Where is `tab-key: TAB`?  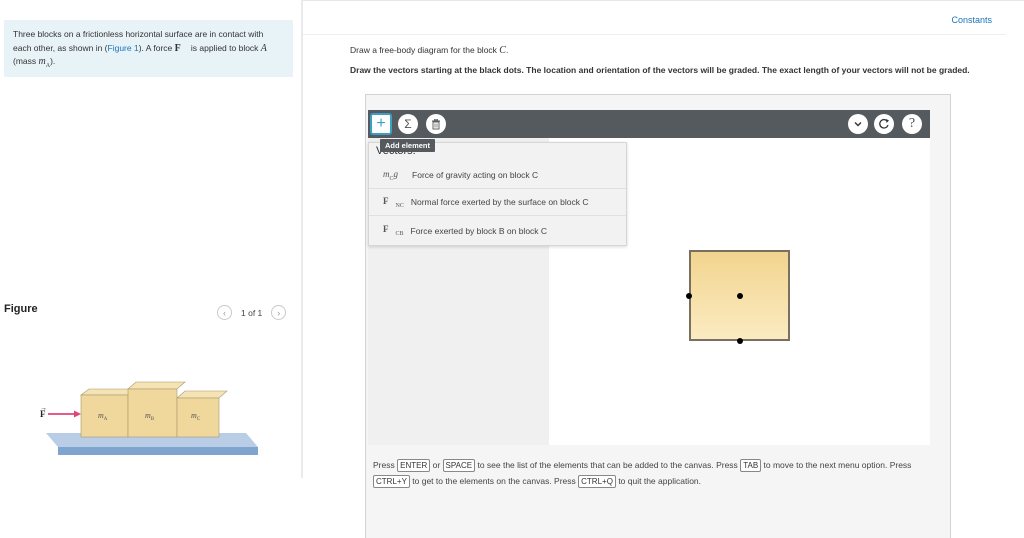 tab-key: TAB is located at coordinates (751, 465).